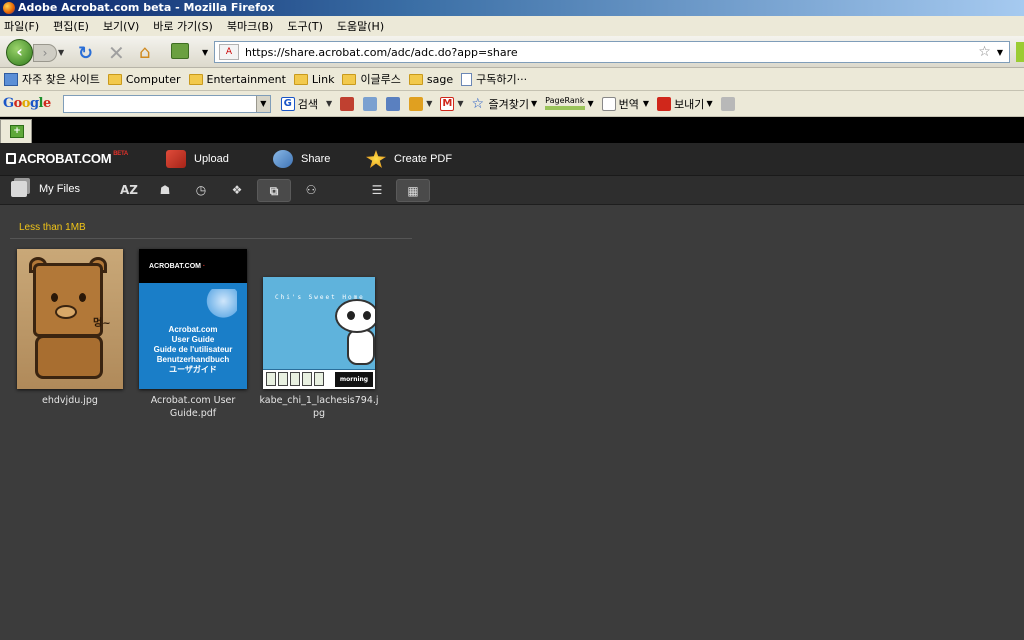 The height and width of the screenshot is (640, 1024). I want to click on search-site-icon, so click(370, 103).